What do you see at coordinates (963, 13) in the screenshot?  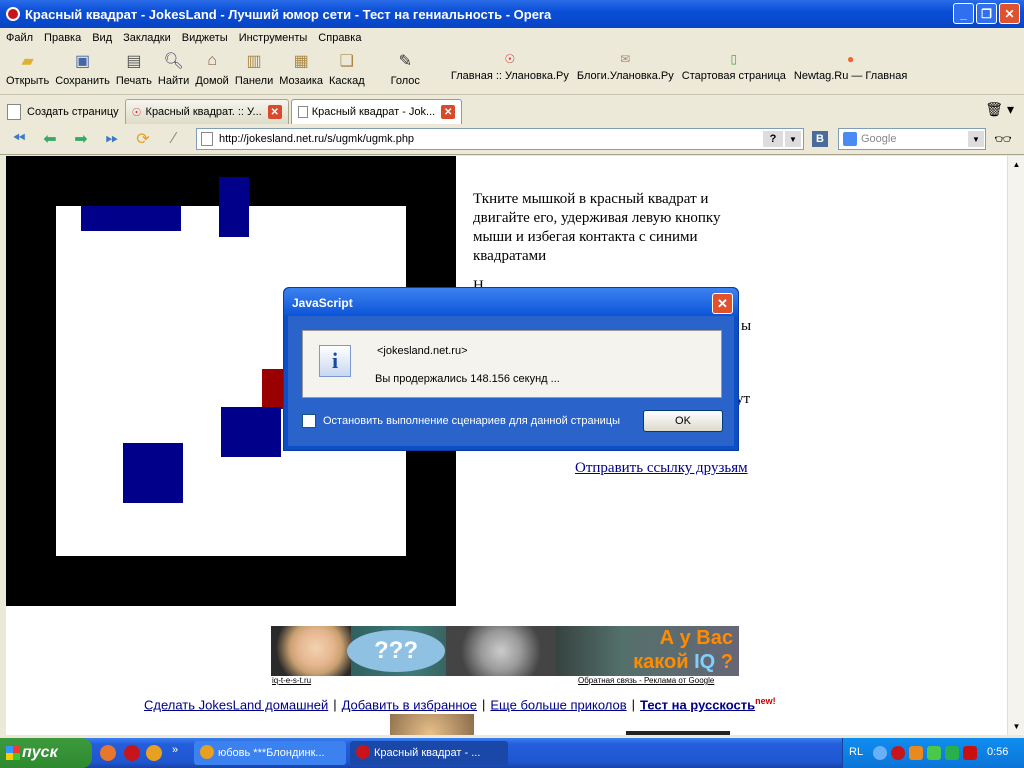 I see `minimize-button: _` at bounding box center [963, 13].